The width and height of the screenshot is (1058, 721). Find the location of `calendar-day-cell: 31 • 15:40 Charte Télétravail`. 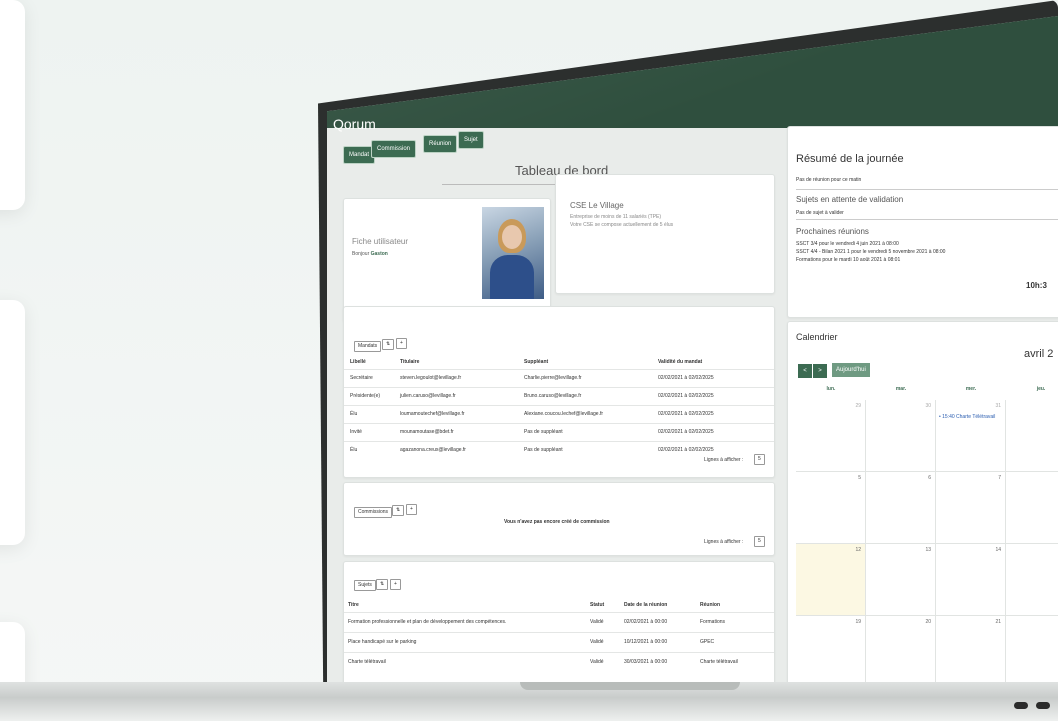

calendar-day-cell: 31 • 15:40 Charte Télétravail is located at coordinates (971, 436).